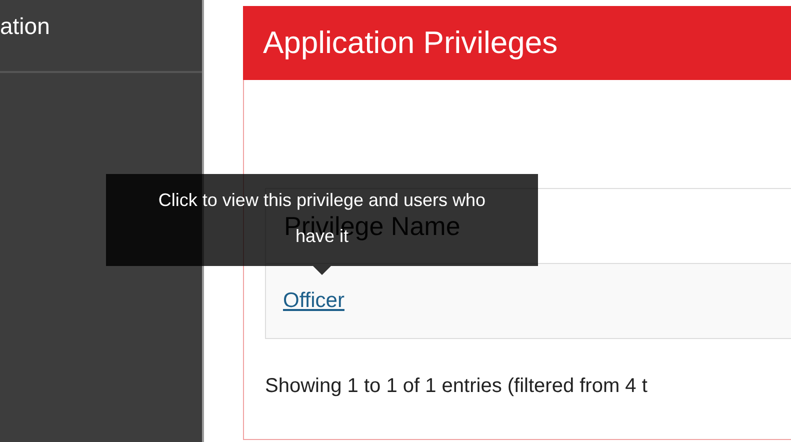  What do you see at coordinates (101, 36) in the screenshot?
I see `sidebar-item: ation` at bounding box center [101, 36].